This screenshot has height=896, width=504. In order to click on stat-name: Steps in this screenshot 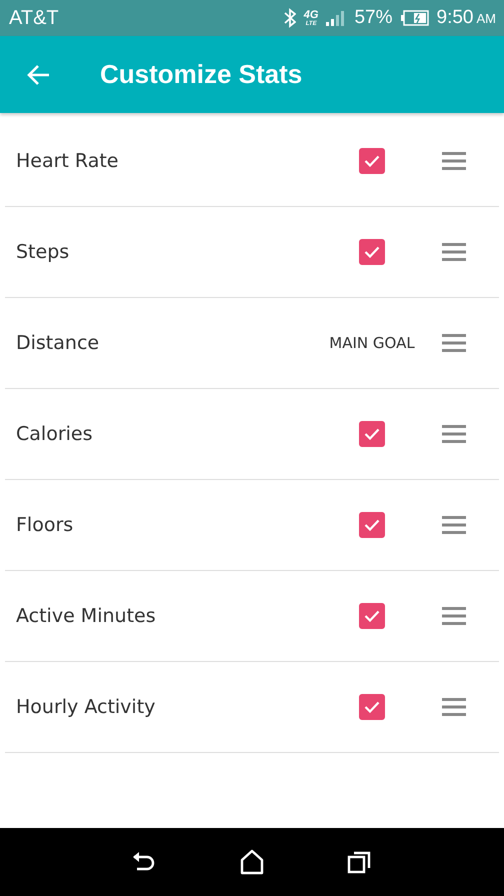, I will do `click(42, 252)`.